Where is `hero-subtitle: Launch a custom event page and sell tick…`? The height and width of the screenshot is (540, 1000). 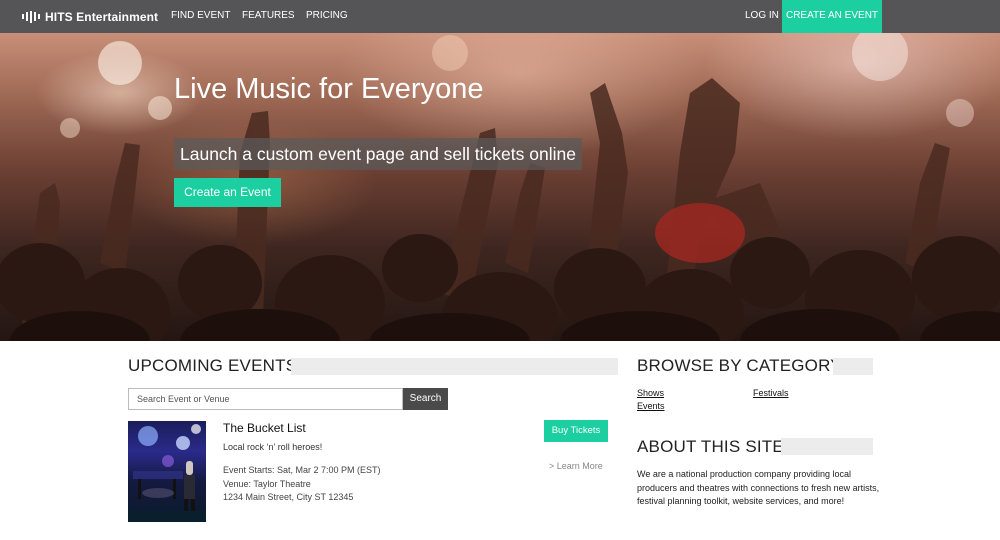
hero-subtitle: Launch a custom event page and sell tick… is located at coordinates (378, 154).